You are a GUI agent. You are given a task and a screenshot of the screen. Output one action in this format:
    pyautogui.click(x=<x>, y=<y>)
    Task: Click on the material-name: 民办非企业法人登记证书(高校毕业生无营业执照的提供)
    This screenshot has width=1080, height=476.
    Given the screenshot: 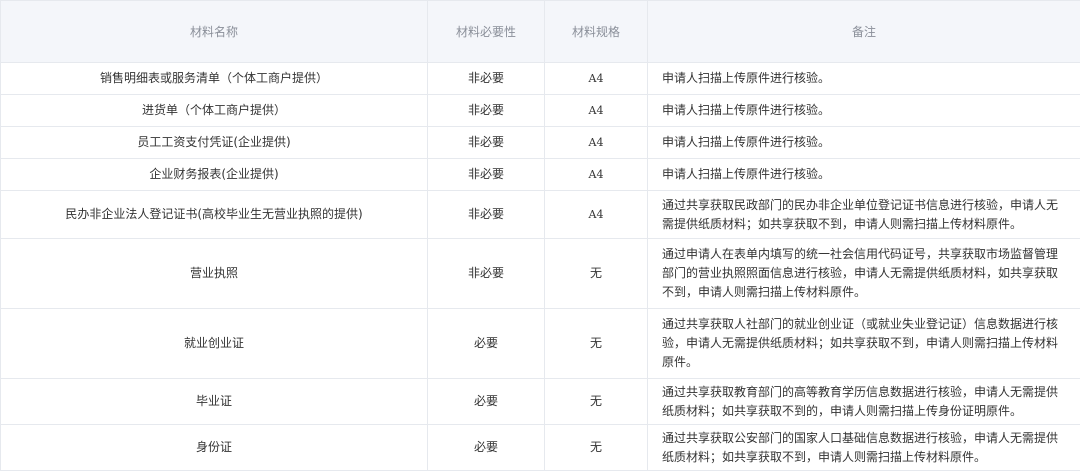 What is the action you would take?
    pyautogui.click(x=214, y=214)
    